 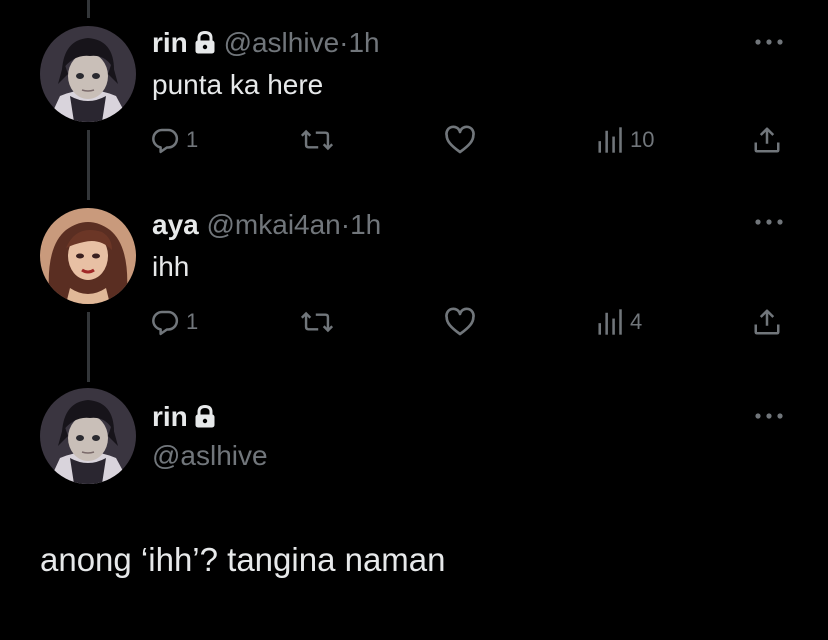 I want to click on handle: @mkai4an, so click(x=274, y=224).